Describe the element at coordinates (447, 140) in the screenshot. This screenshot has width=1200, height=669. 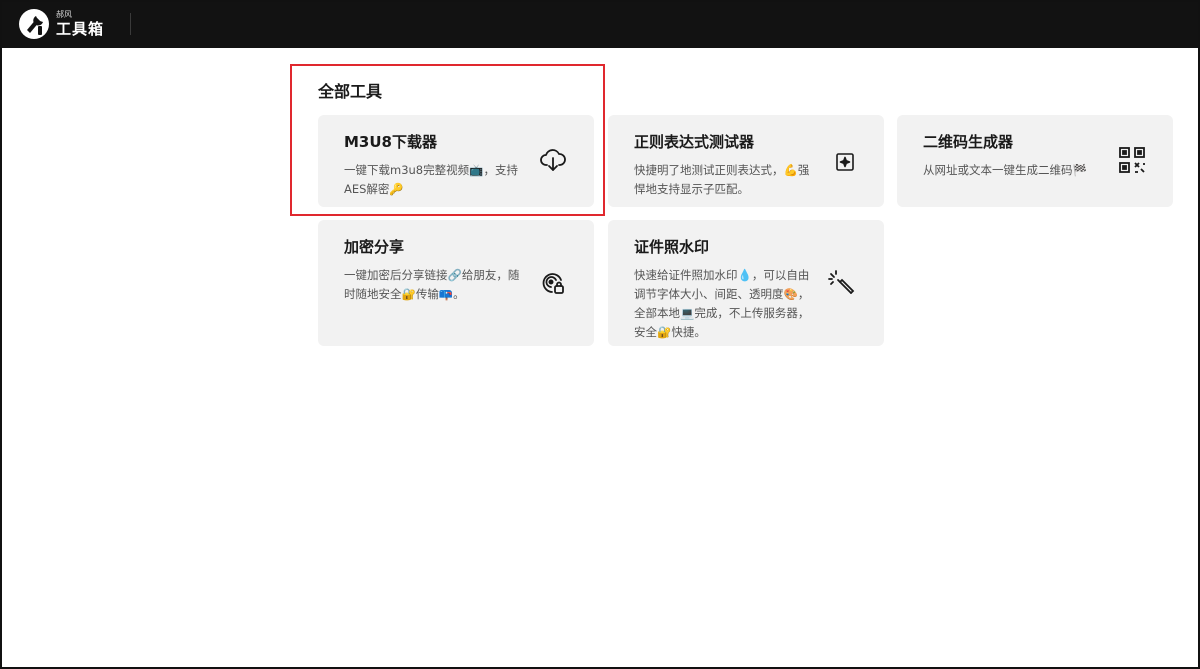
I see `selection-highlight-box` at that location.